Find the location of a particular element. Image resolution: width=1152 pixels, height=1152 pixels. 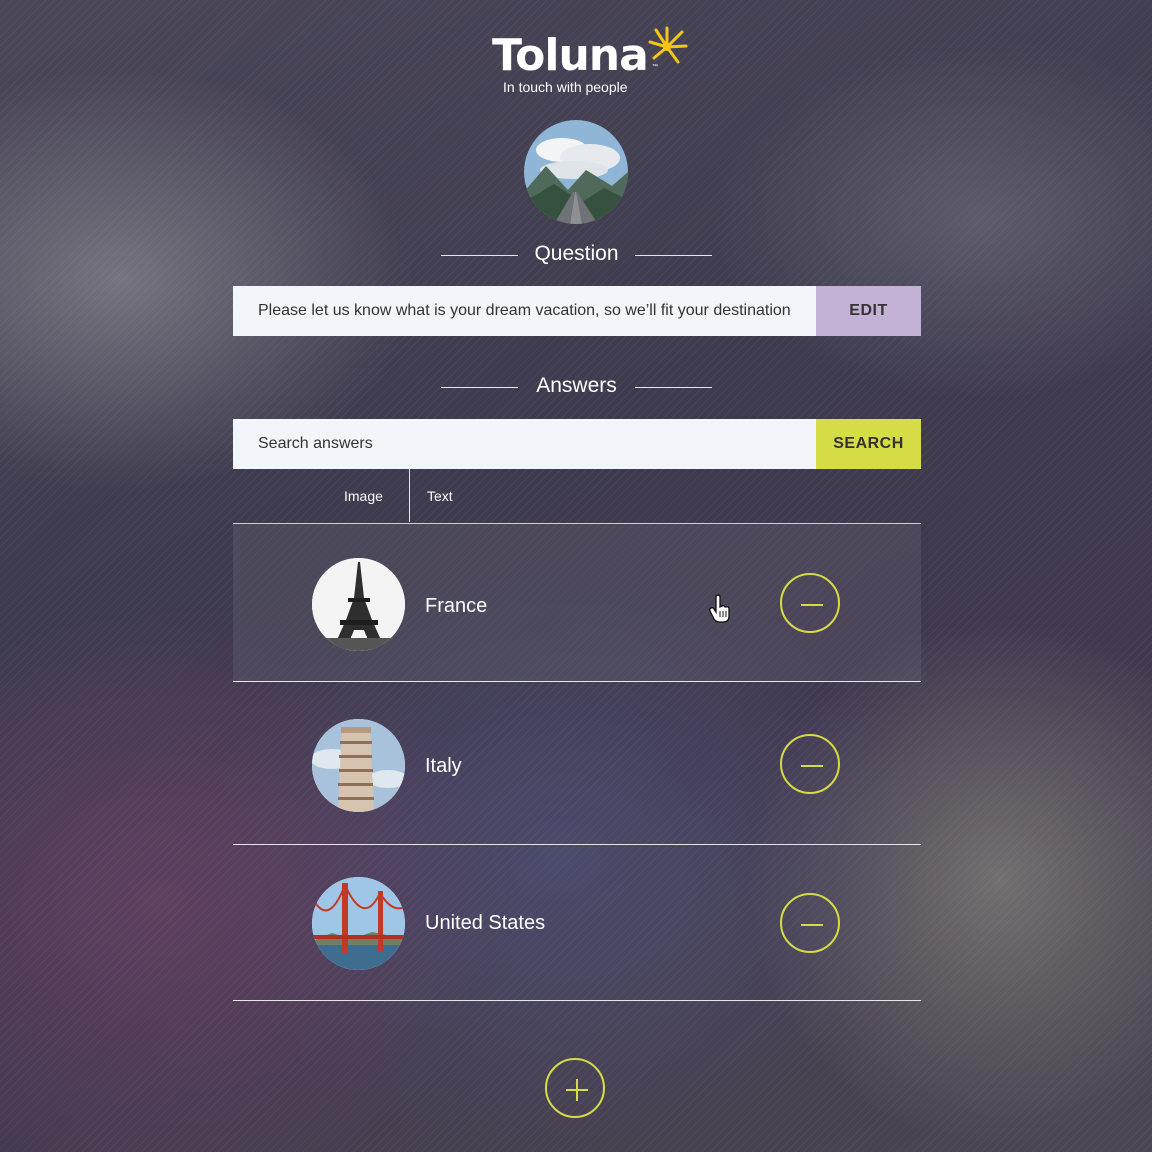

answers-heading: Answers is located at coordinates (576, 387).